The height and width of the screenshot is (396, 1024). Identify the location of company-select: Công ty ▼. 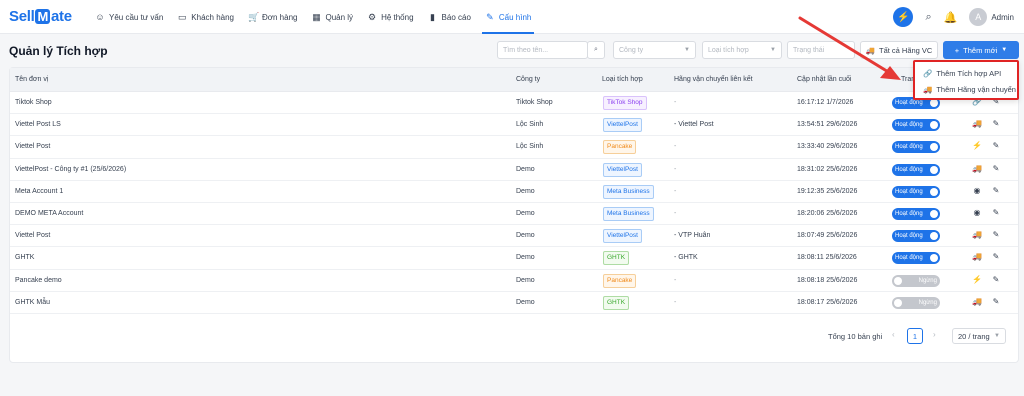
(654, 50).